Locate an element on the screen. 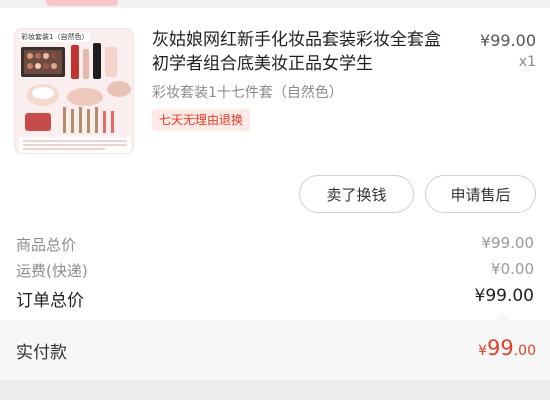 The height and width of the screenshot is (400, 550). product-title-line2: 初学者组合底美妆正品女学生 is located at coordinates (262, 64).